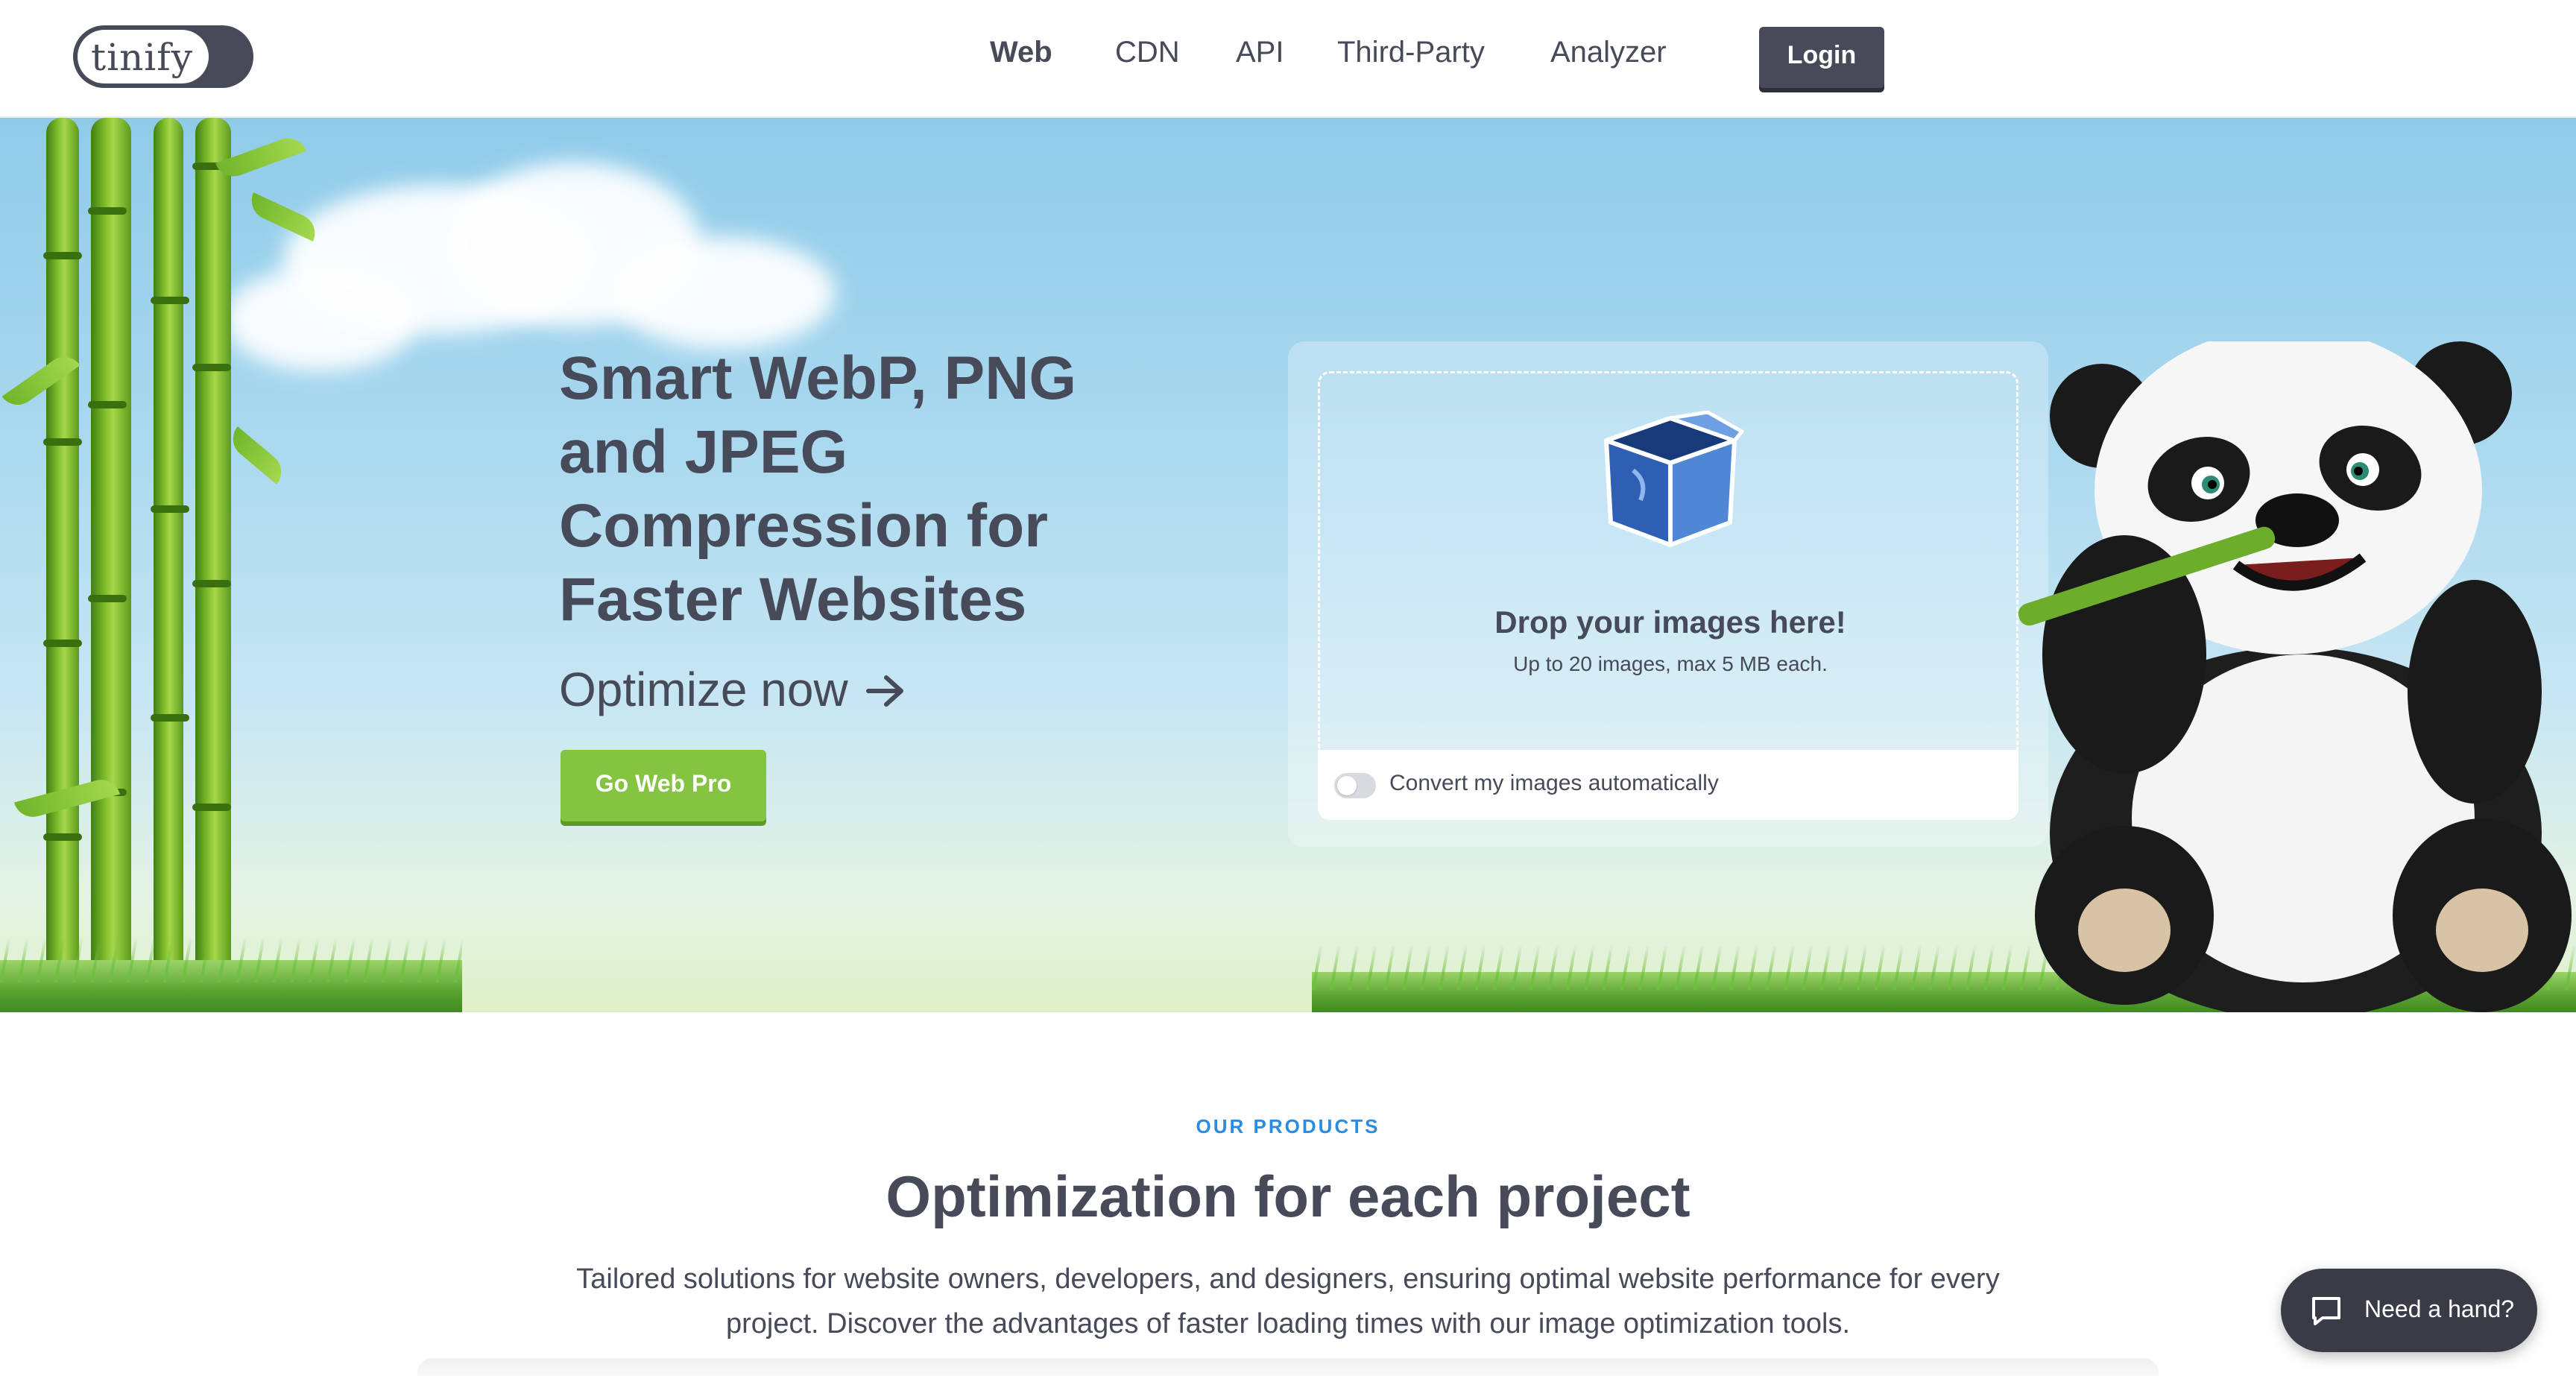  Describe the element at coordinates (1147, 58) in the screenshot. I see `nav-cdn: CDN` at that location.